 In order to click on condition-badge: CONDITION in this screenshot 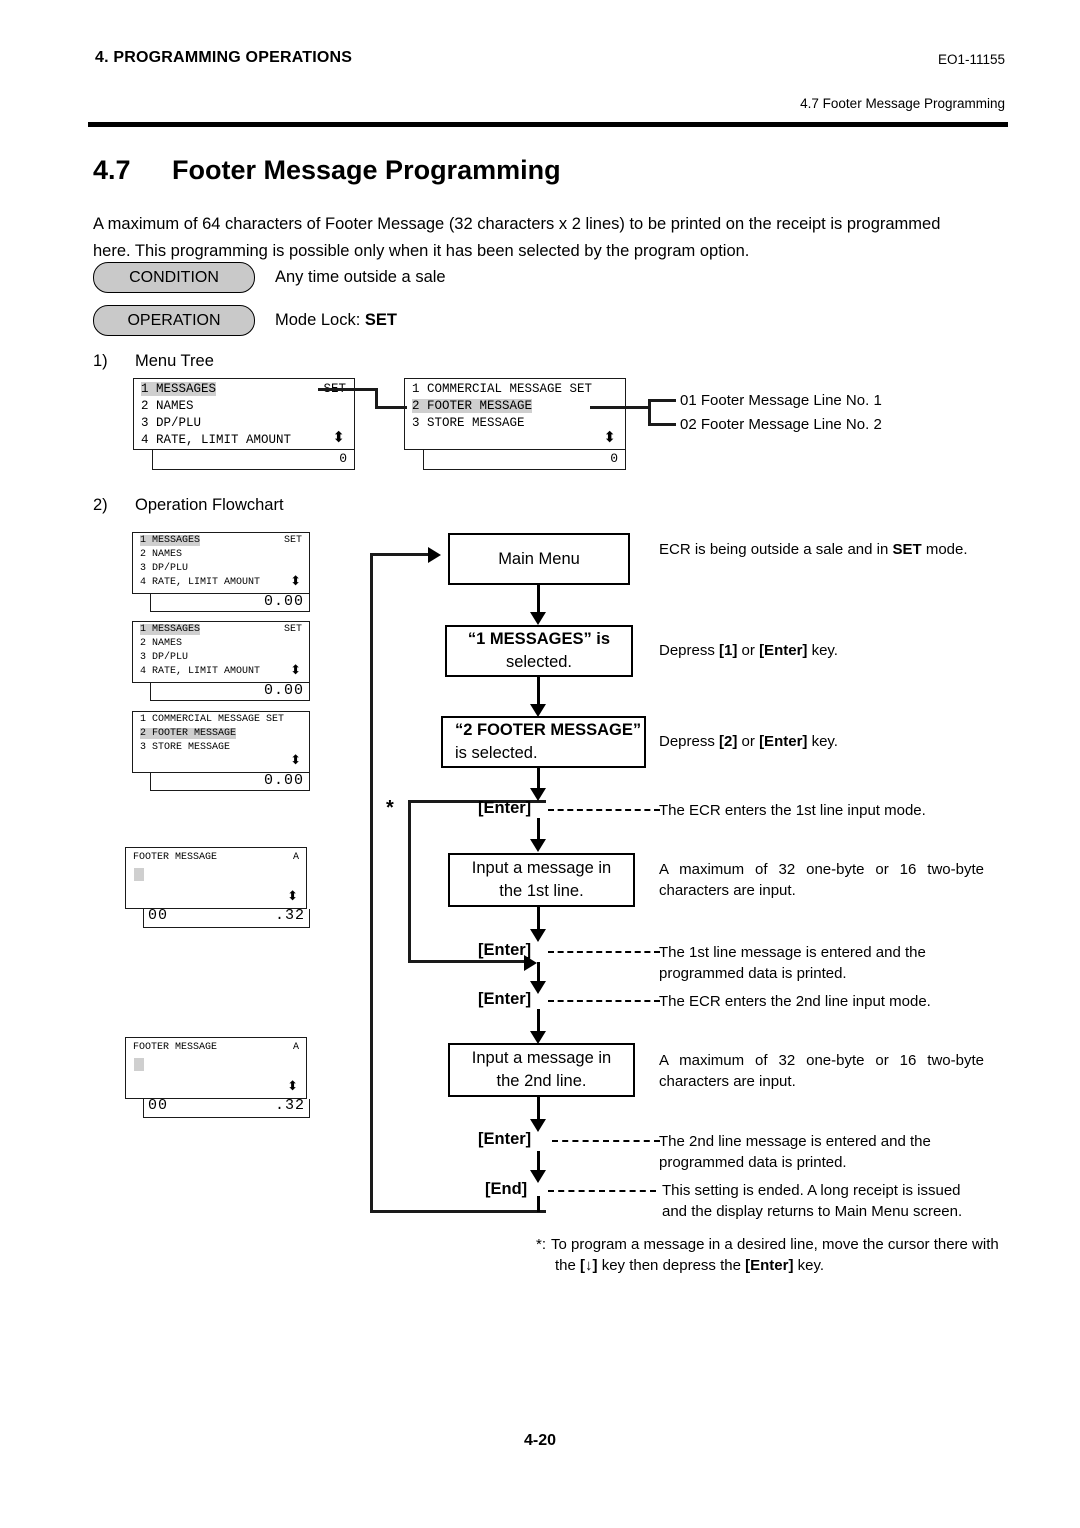, I will do `click(174, 277)`.